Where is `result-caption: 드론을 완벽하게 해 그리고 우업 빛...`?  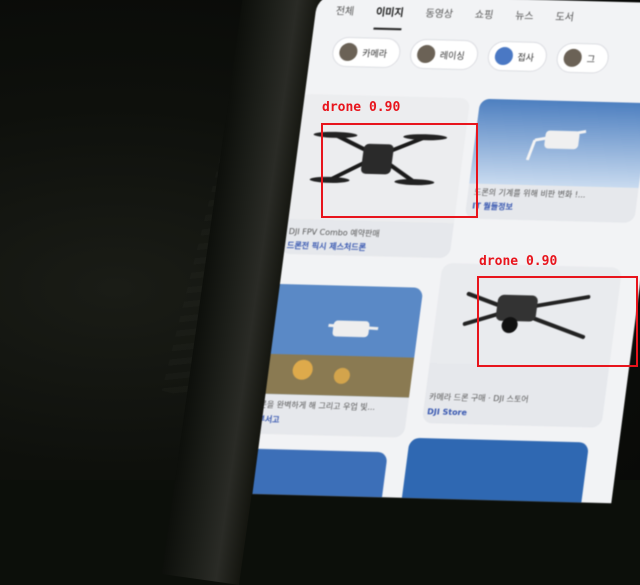 result-caption: 드론을 완벽하게 해 그리고 우업 빛... is located at coordinates (314, 405).